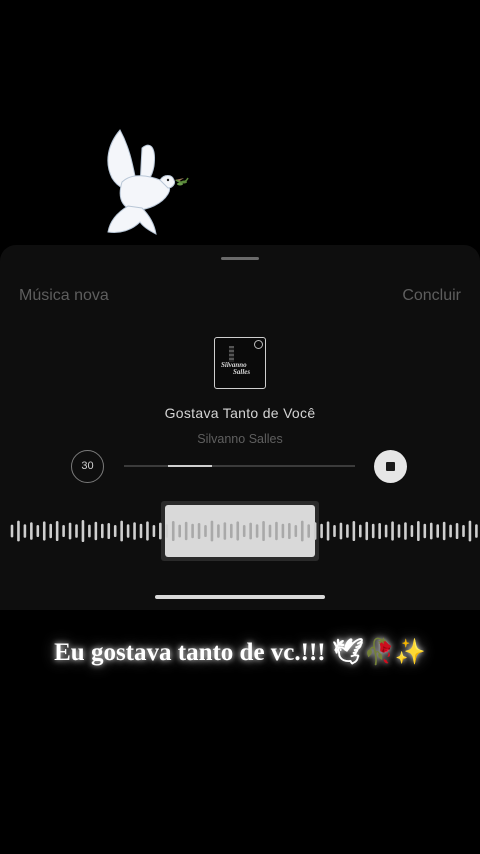 This screenshot has height=854, width=480. What do you see at coordinates (240, 258) in the screenshot?
I see `sheet-drag-handle` at bounding box center [240, 258].